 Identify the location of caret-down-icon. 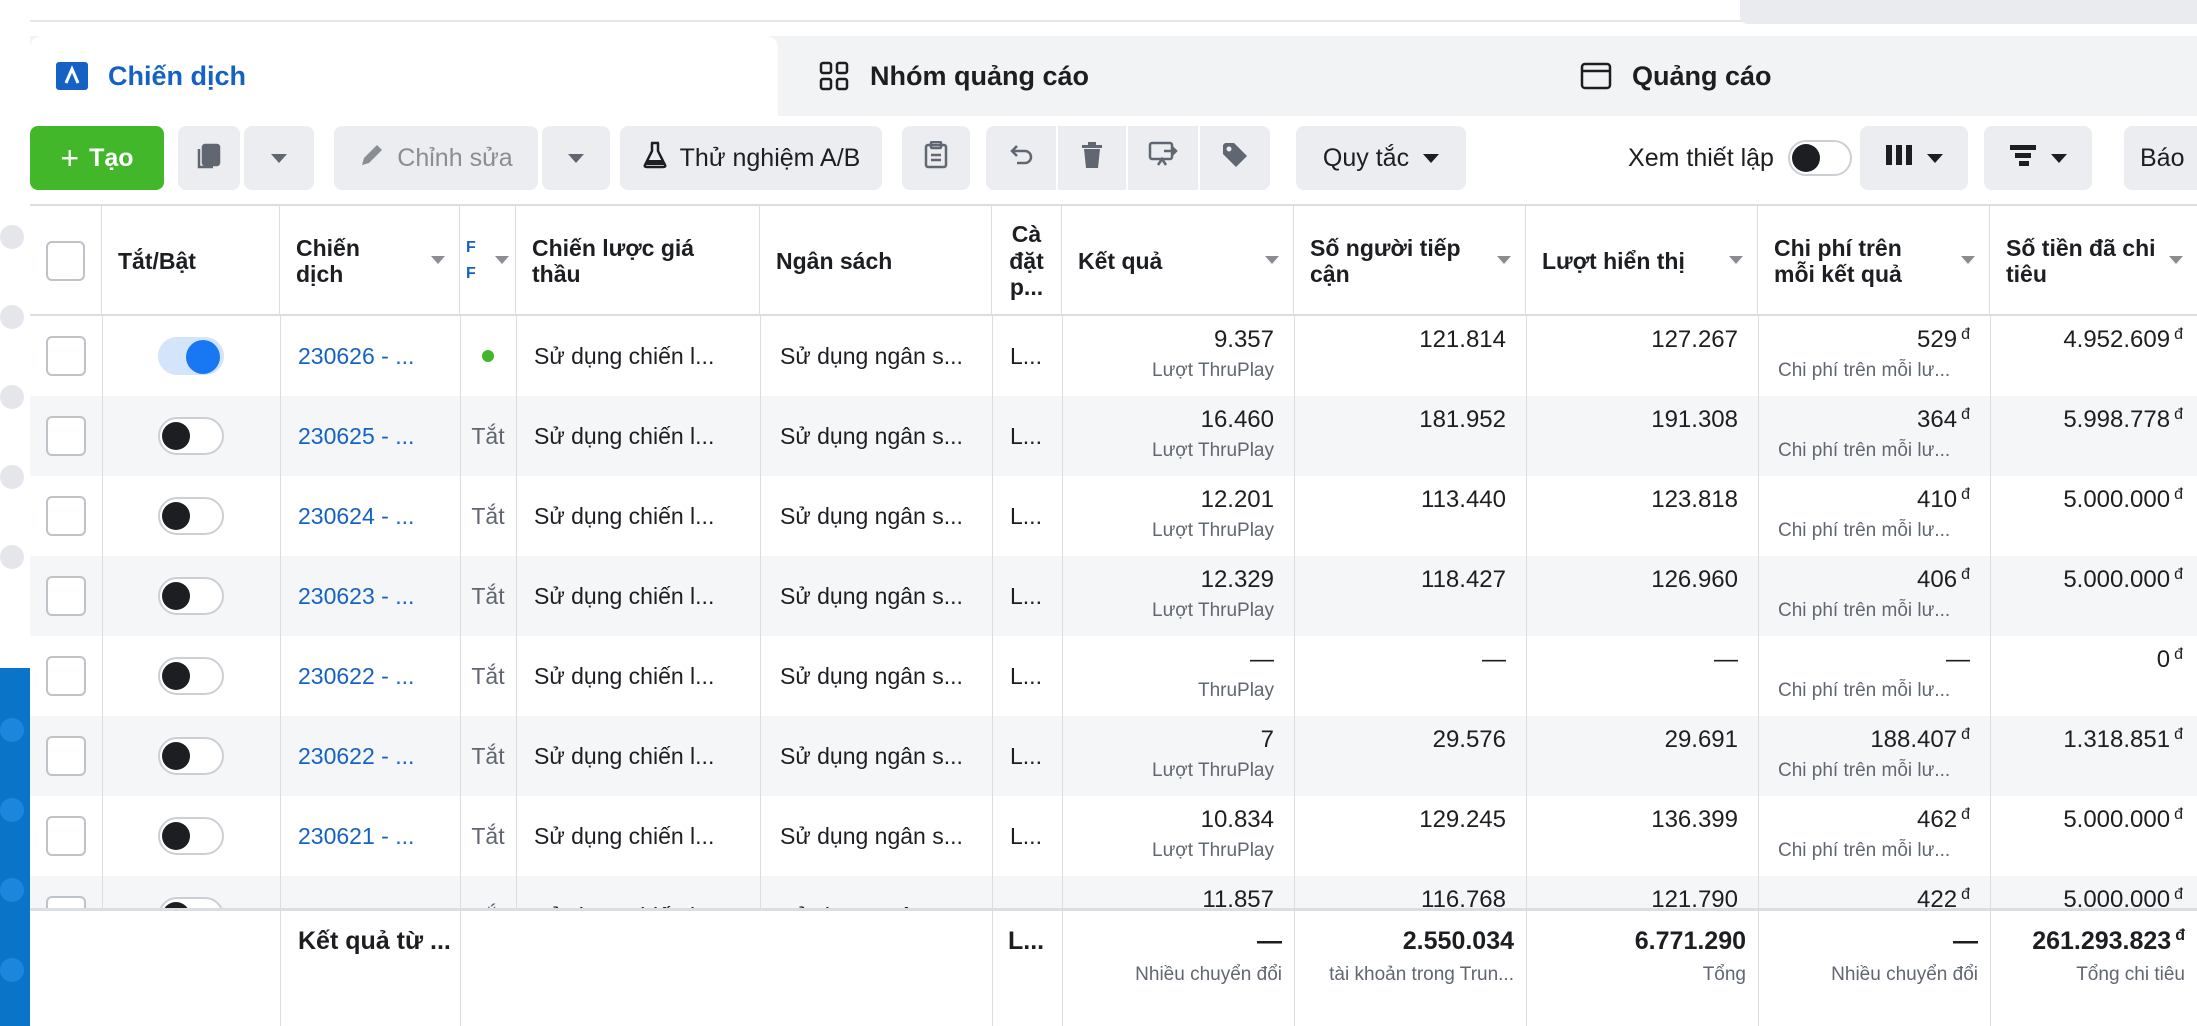
(576, 158).